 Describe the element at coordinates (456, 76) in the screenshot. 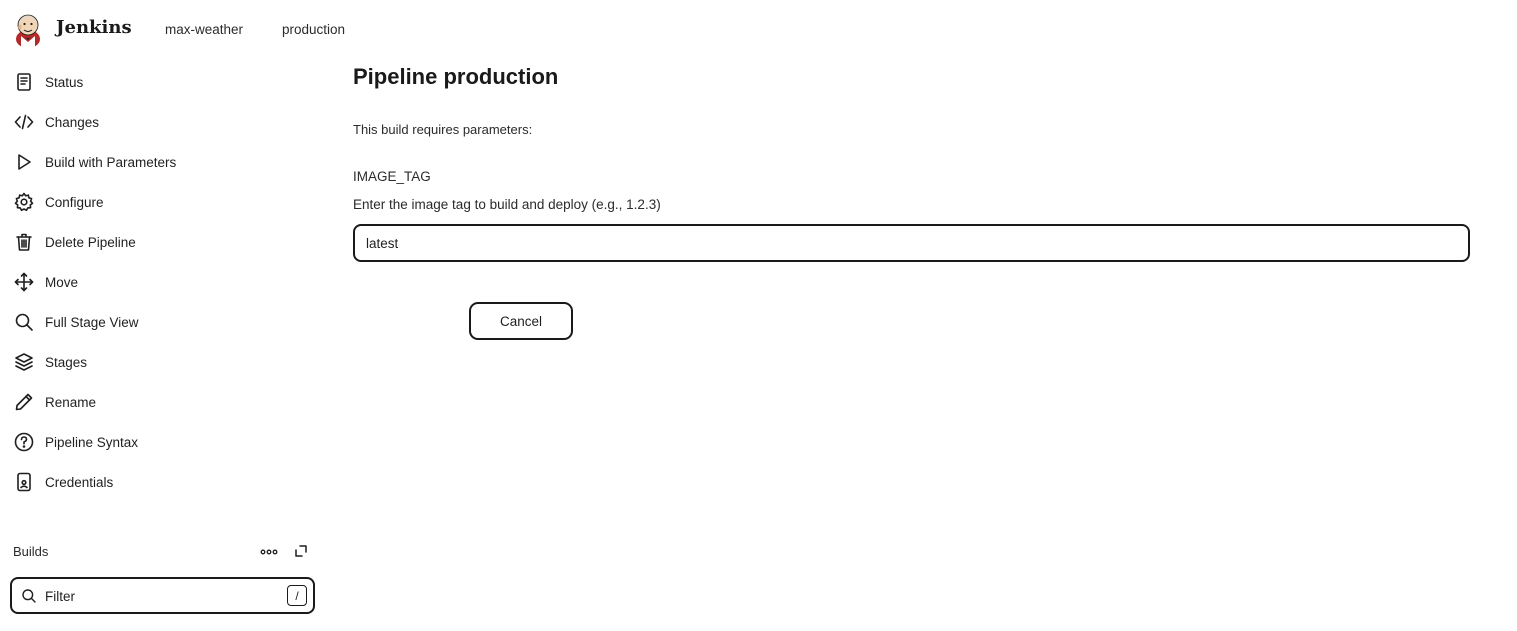

I see `page-title: Pipeline production` at that location.